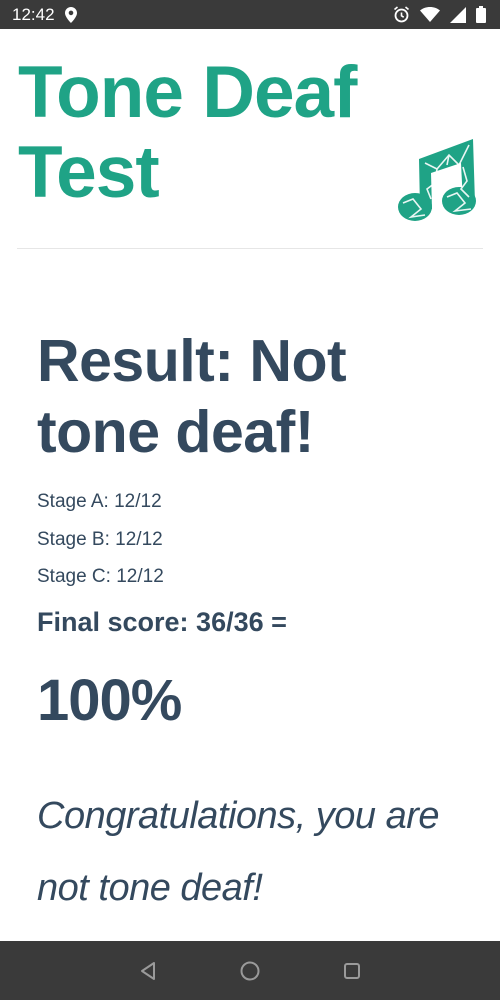  Describe the element at coordinates (109, 700) in the screenshot. I see `score-percent: 100%` at that location.